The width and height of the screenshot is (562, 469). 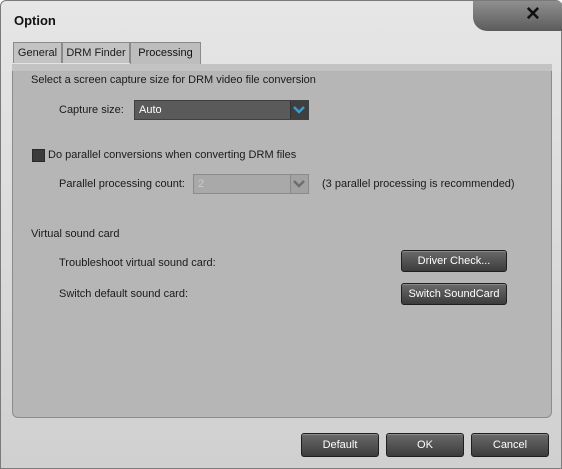 I want to click on capture-size-label: Capture size:, so click(x=91, y=110).